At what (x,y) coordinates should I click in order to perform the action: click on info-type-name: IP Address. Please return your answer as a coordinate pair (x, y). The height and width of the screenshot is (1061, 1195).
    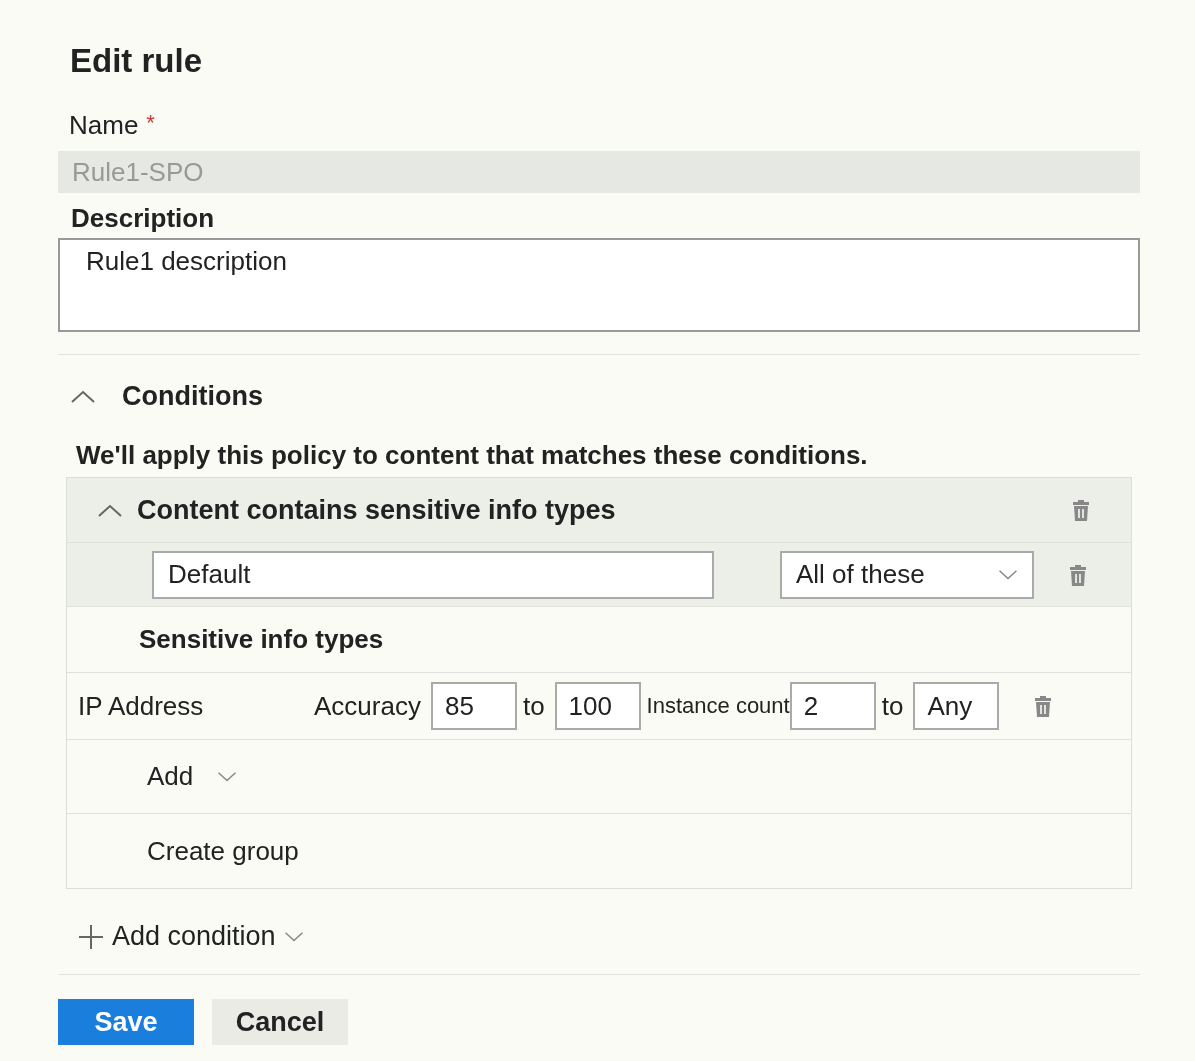
    Looking at the image, I should click on (141, 706).